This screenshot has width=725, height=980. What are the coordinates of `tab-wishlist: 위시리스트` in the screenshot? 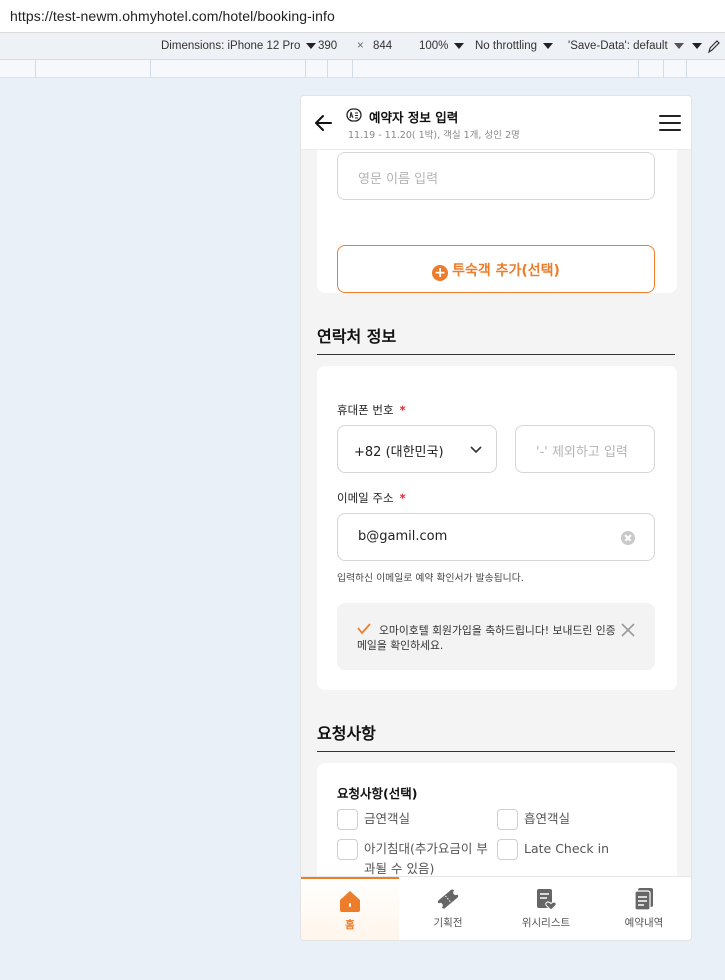 It's located at (546, 908).